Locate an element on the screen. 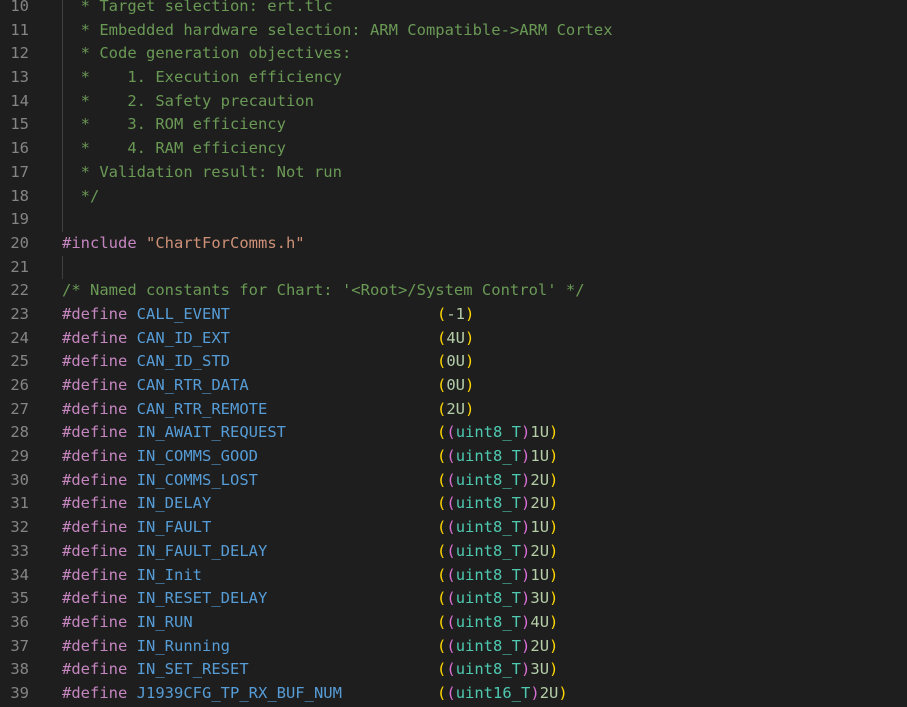 The width and height of the screenshot is (907, 707). macro-value: (-1) is located at coordinates (456, 313).